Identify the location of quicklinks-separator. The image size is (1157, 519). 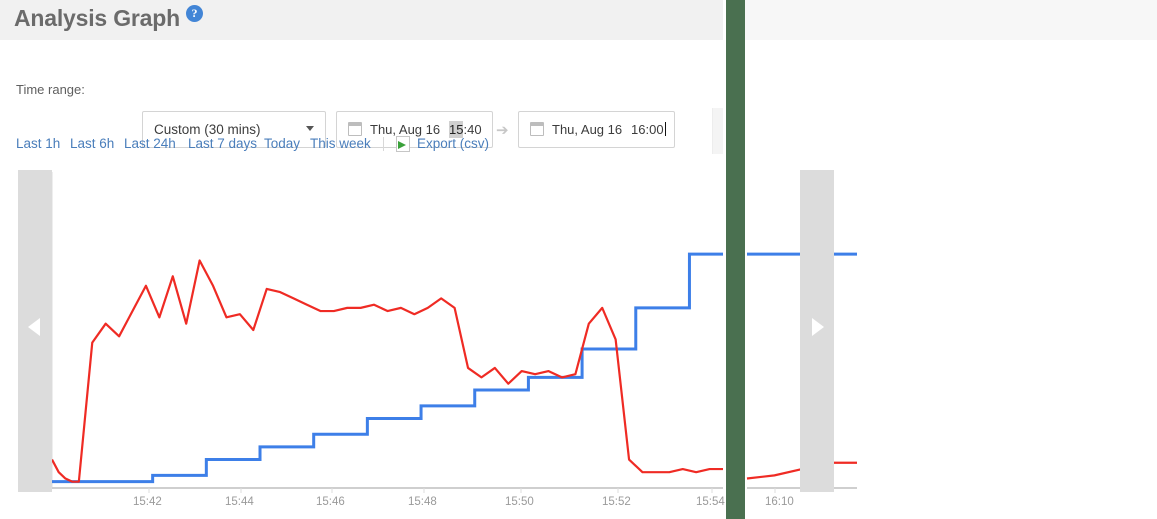
(383, 144).